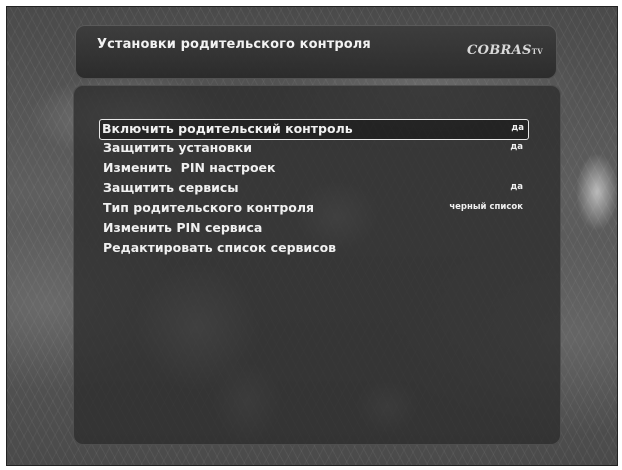 This screenshot has height=470, width=622. Describe the element at coordinates (499, 50) in the screenshot. I see `brand-logo-text: COBRAS` at that location.